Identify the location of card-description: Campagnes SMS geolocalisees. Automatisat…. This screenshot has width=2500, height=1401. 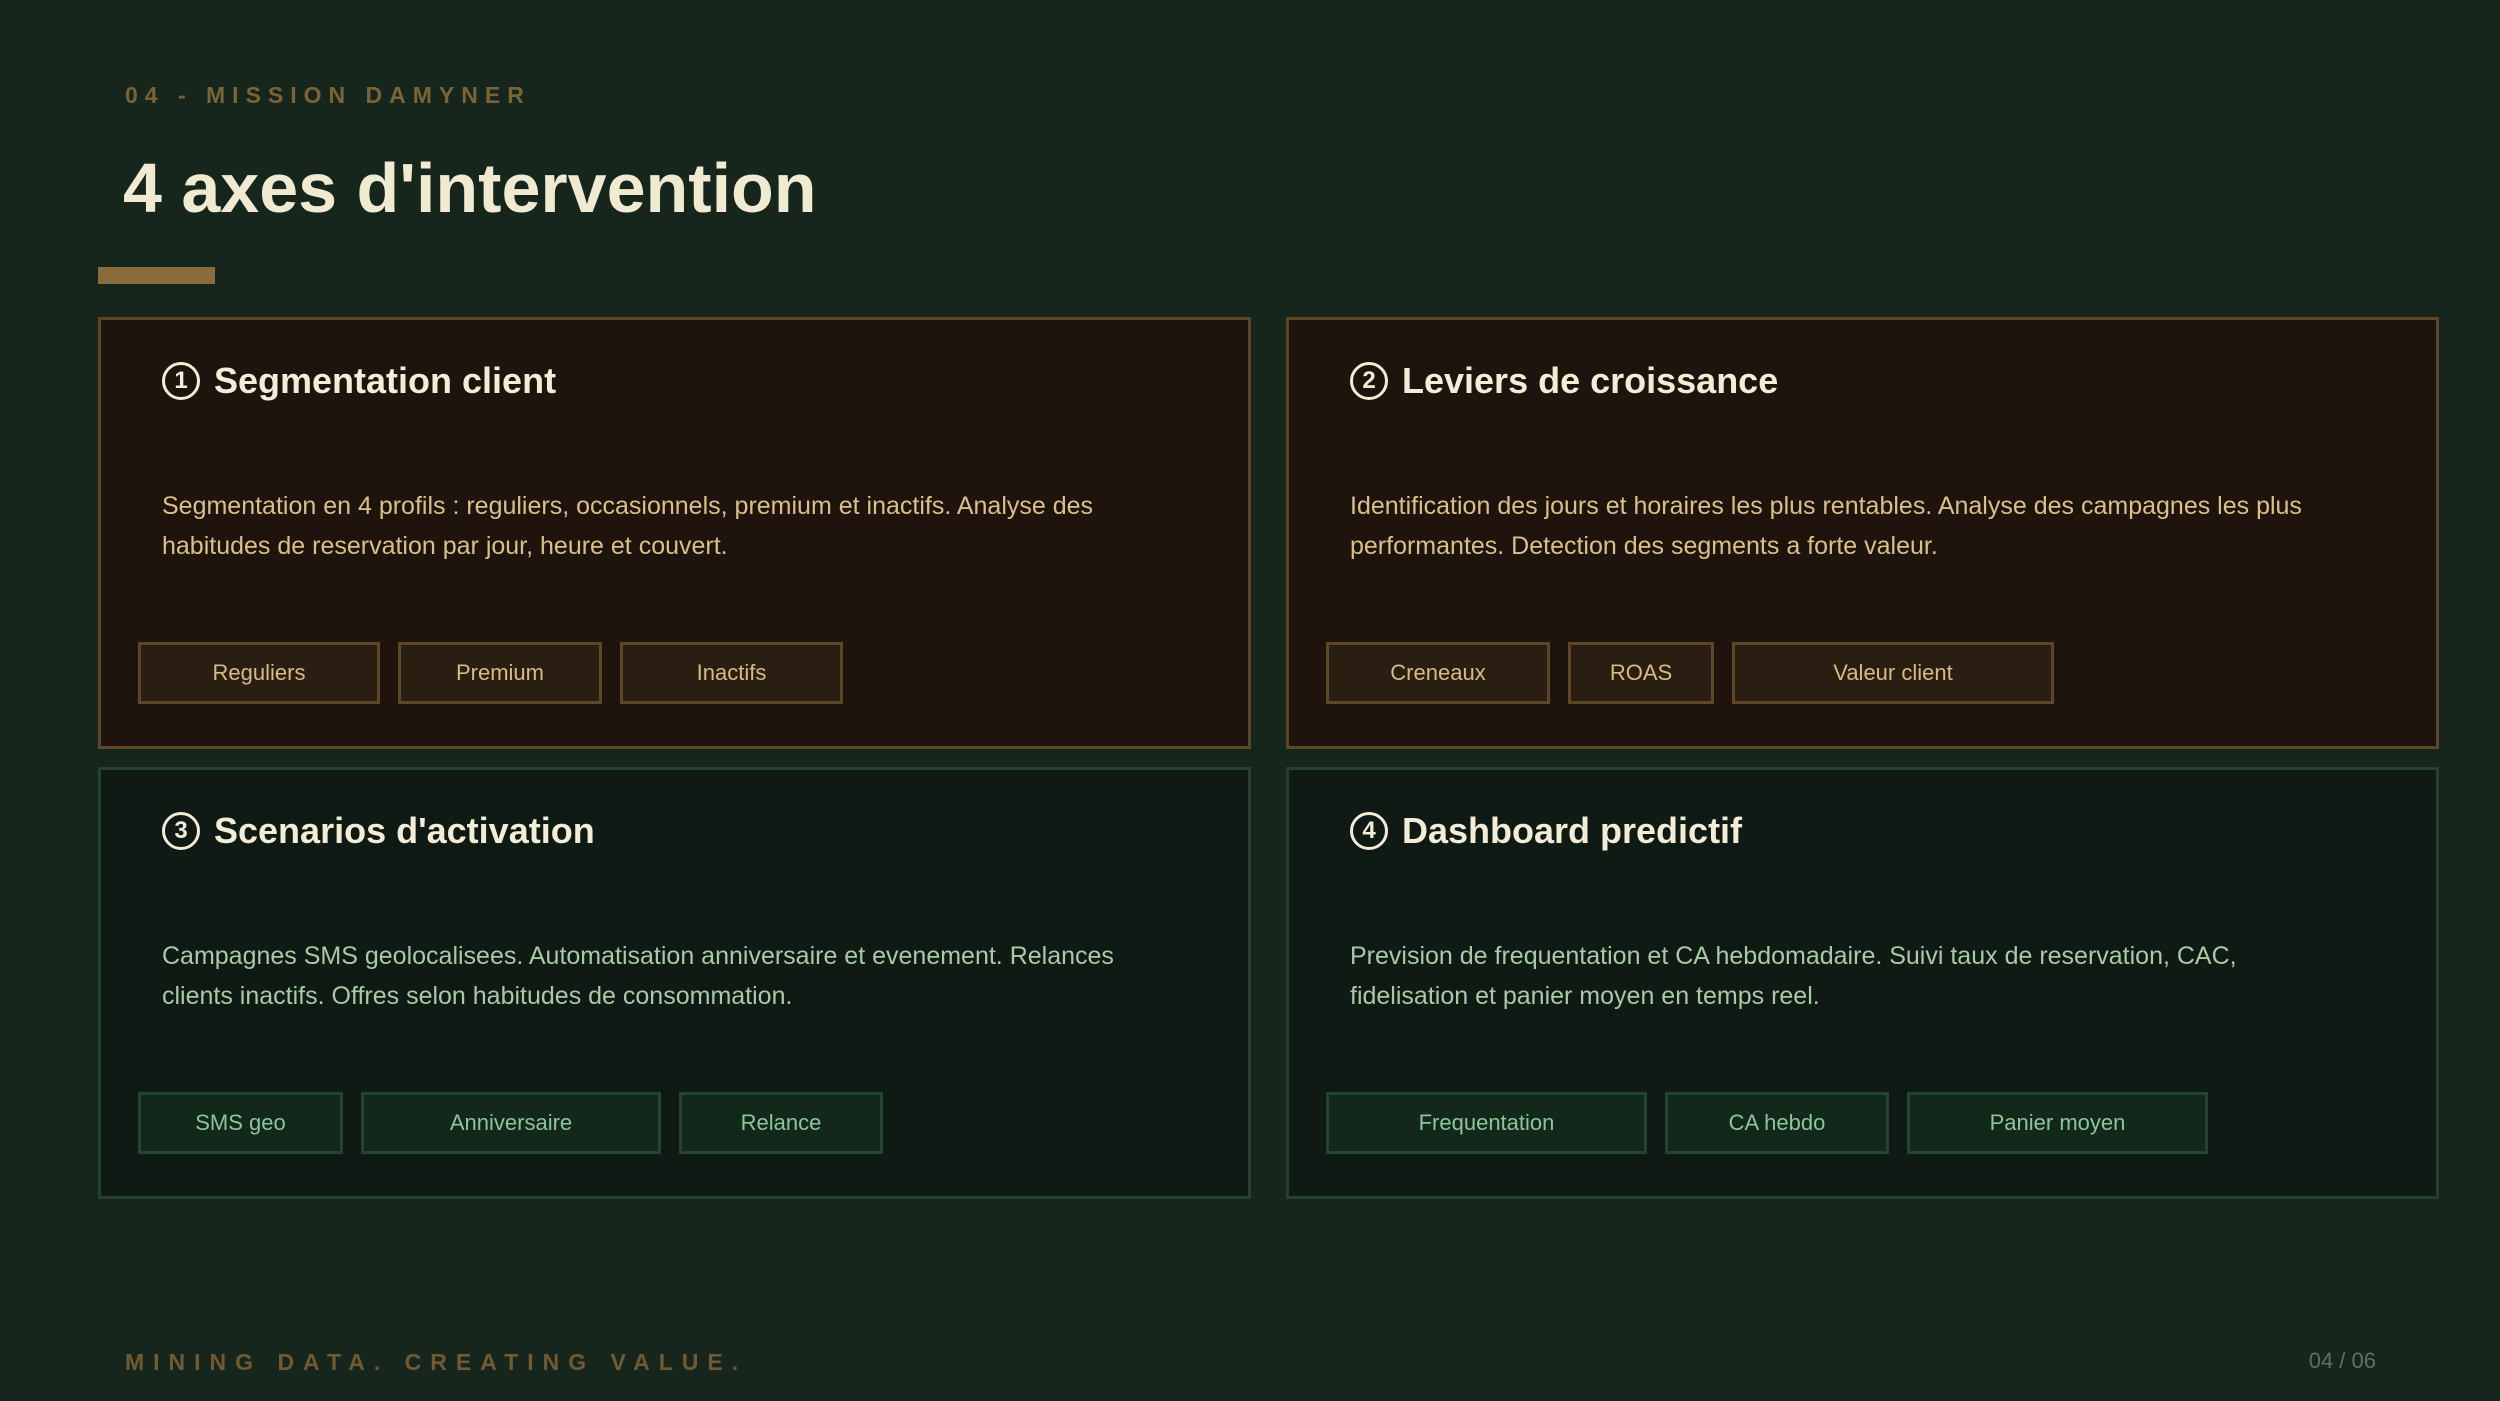
(638, 976).